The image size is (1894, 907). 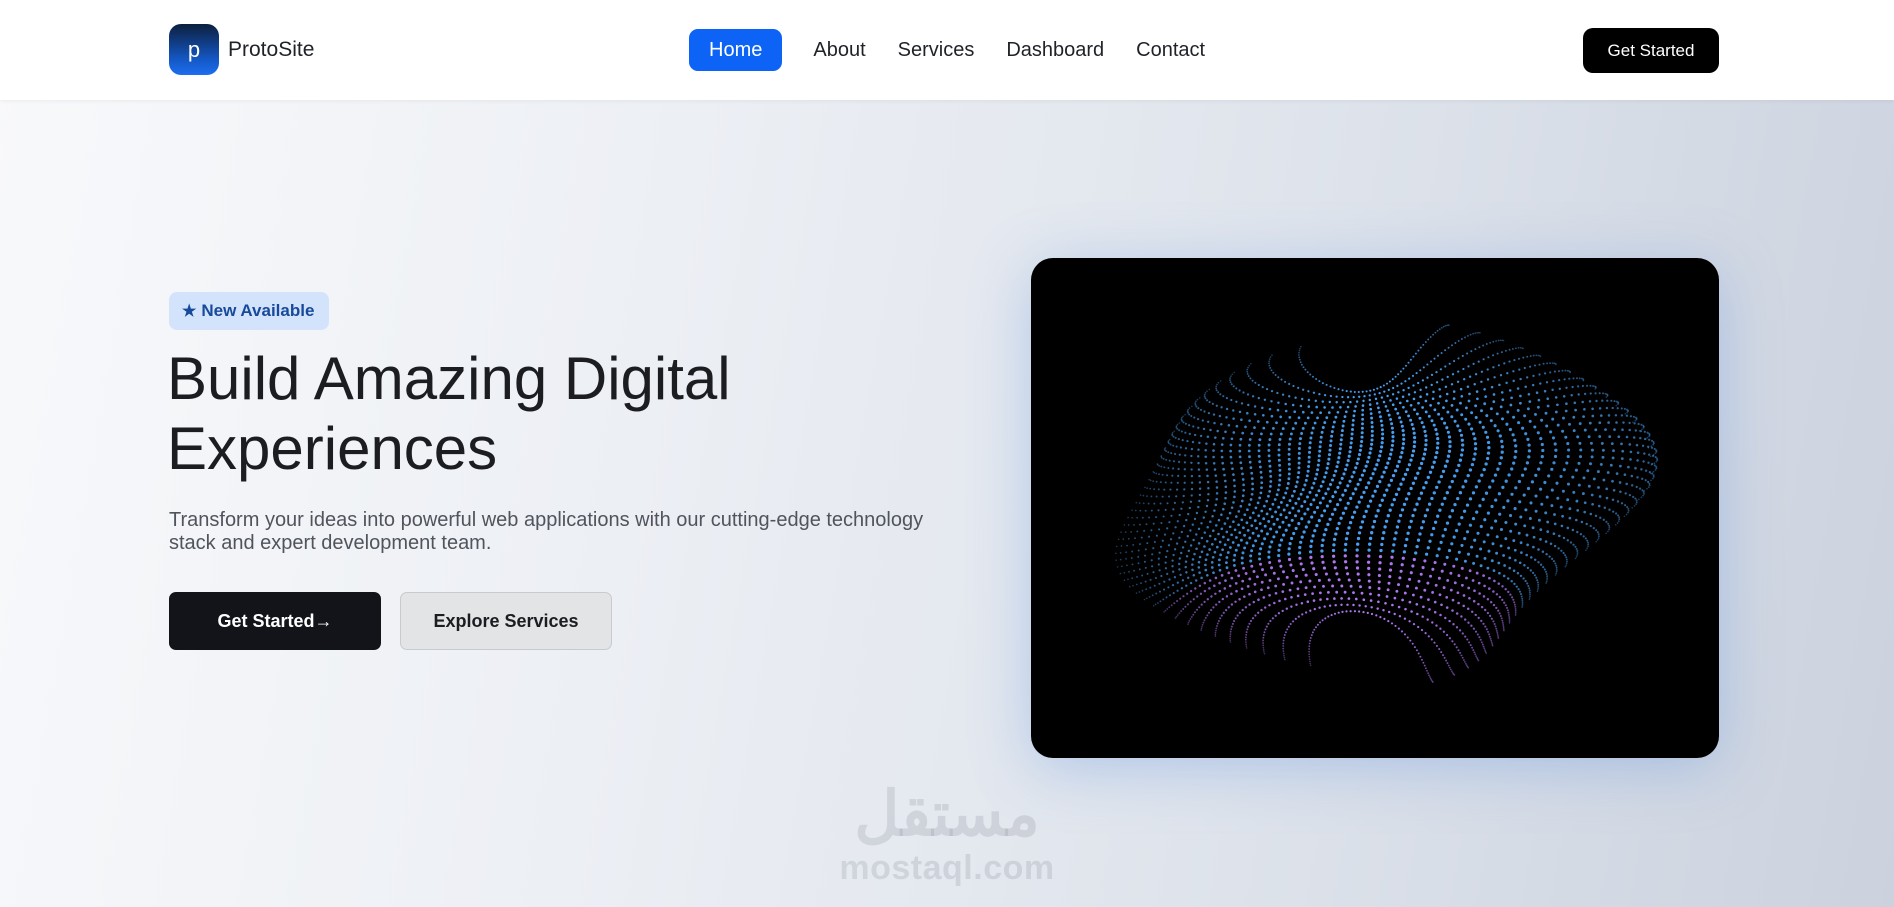 What do you see at coordinates (947, 868) in the screenshot?
I see `watermark-latin: mostaql.com` at bounding box center [947, 868].